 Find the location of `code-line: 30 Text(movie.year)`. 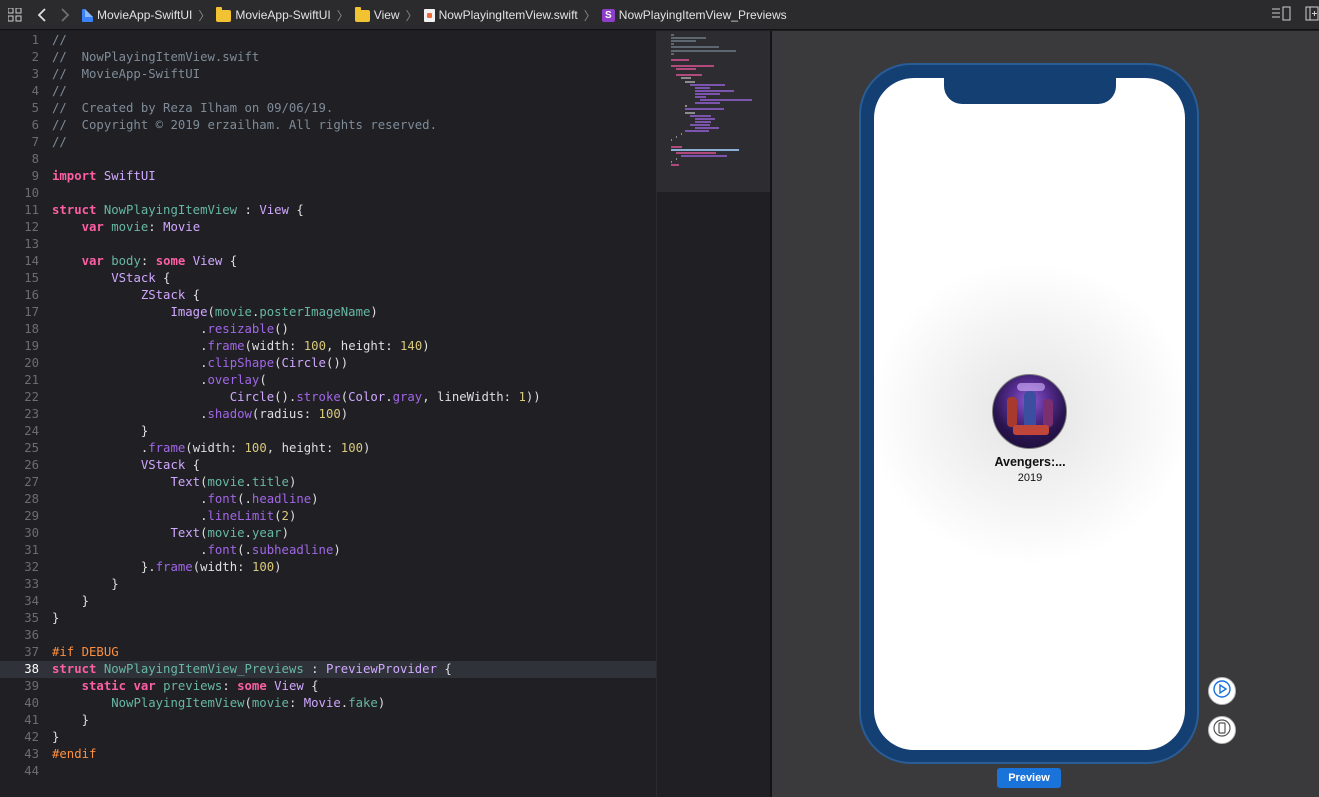

code-line: 30 Text(movie.year) is located at coordinates (328, 533).